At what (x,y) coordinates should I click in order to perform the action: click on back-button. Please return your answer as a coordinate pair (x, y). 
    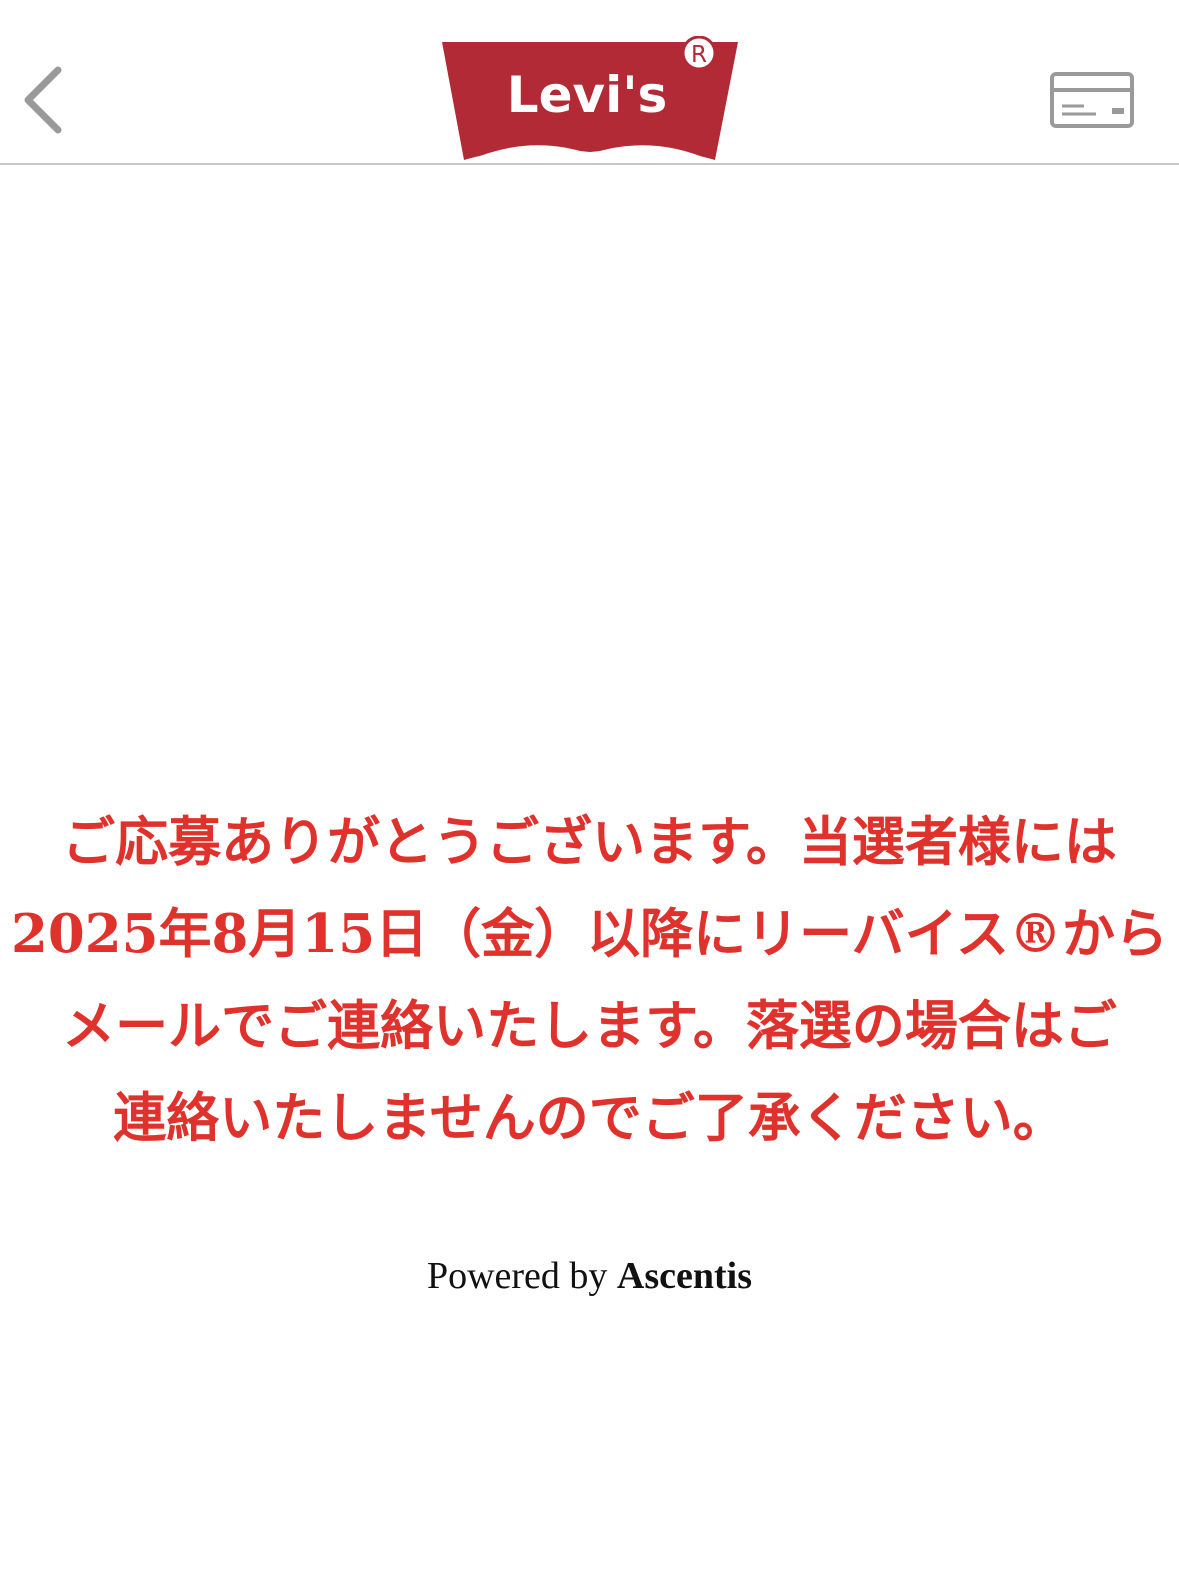
    Looking at the image, I should click on (44, 102).